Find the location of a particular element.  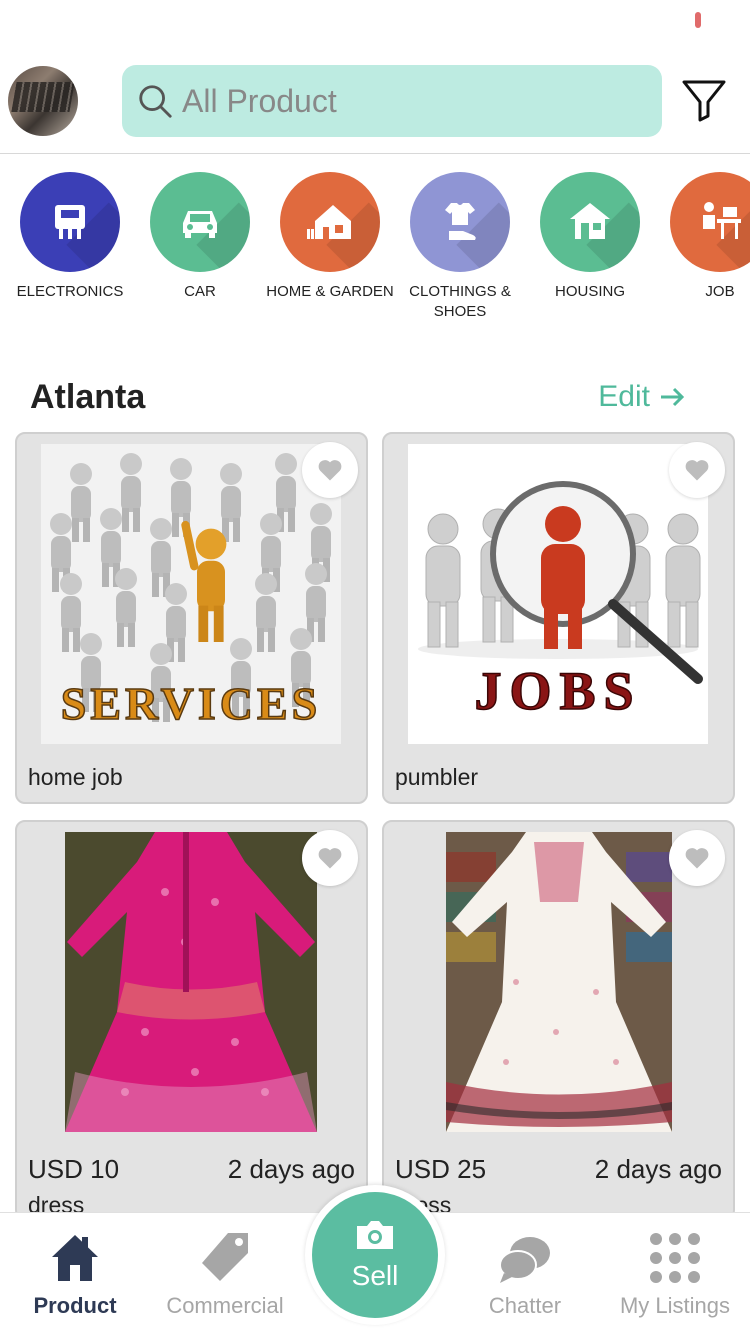

listing-price: USD 10 is located at coordinates (74, 1169).